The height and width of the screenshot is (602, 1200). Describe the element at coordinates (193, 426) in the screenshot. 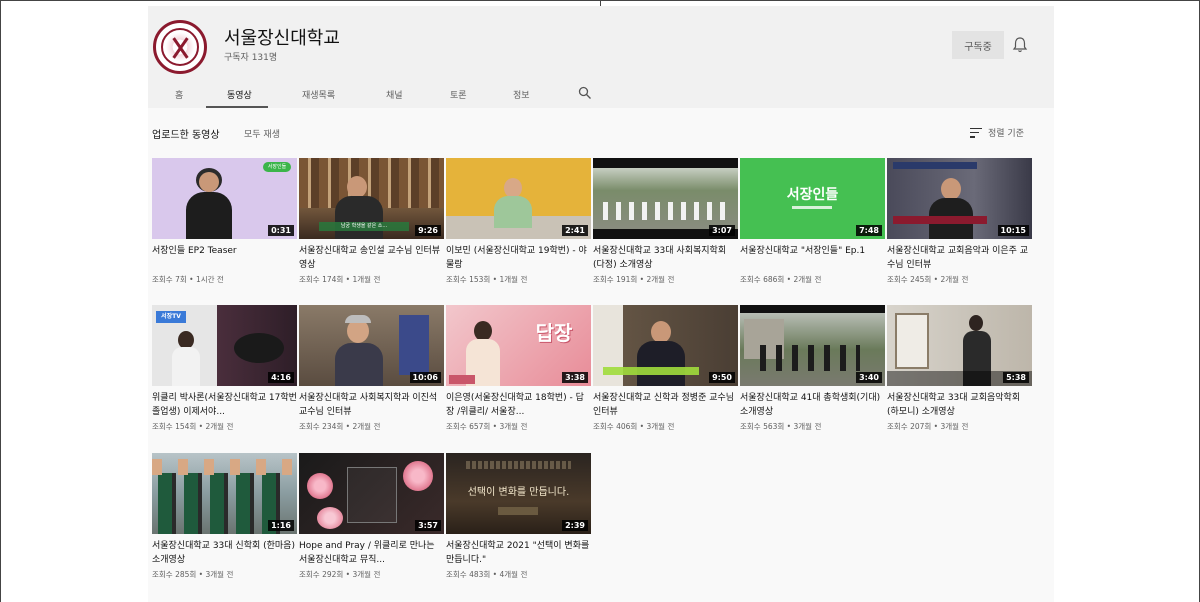

I see `video-meta: 조회수 154회 • 2개월 전` at that location.